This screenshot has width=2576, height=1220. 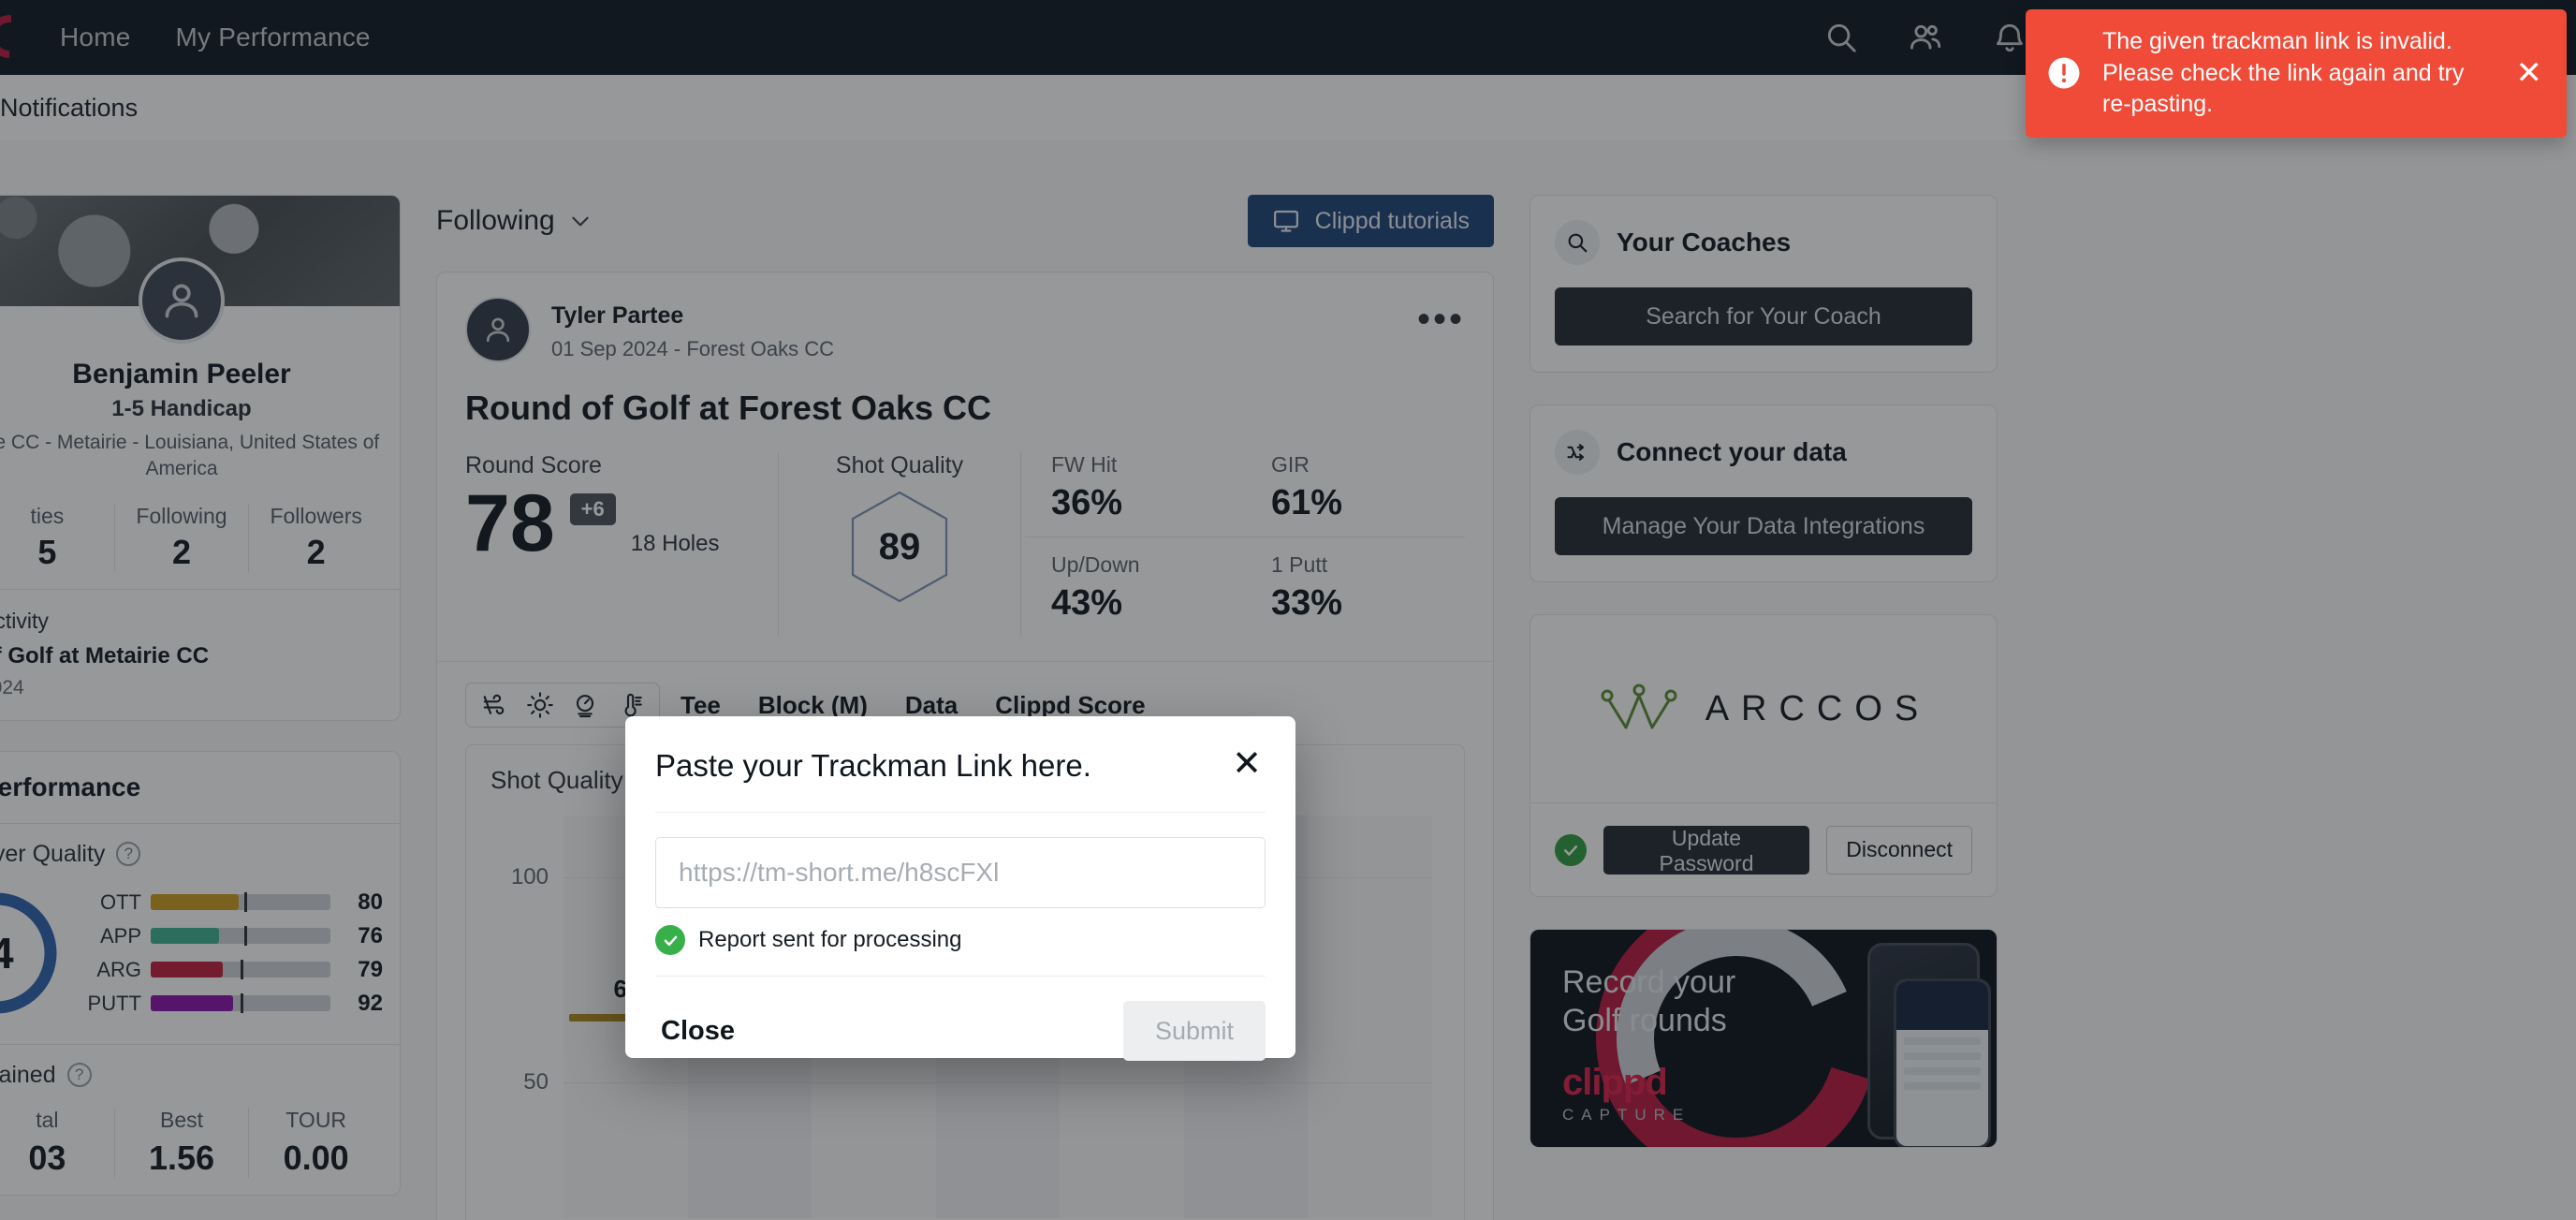 I want to click on processing-status-text: Report sent for processing, so click(x=830, y=939).